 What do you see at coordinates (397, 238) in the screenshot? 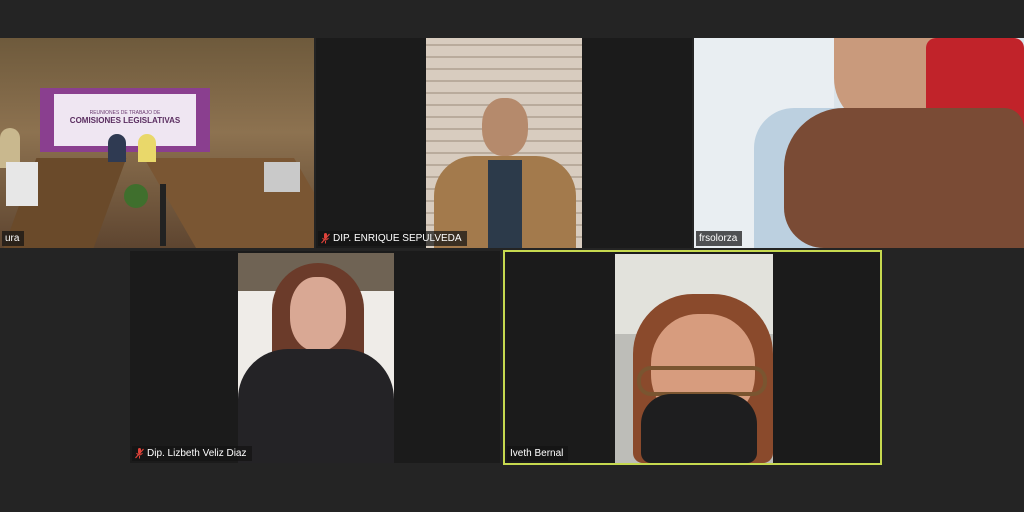
I see `participant-name: DIP. ENRIQUE SEPULVEDA` at bounding box center [397, 238].